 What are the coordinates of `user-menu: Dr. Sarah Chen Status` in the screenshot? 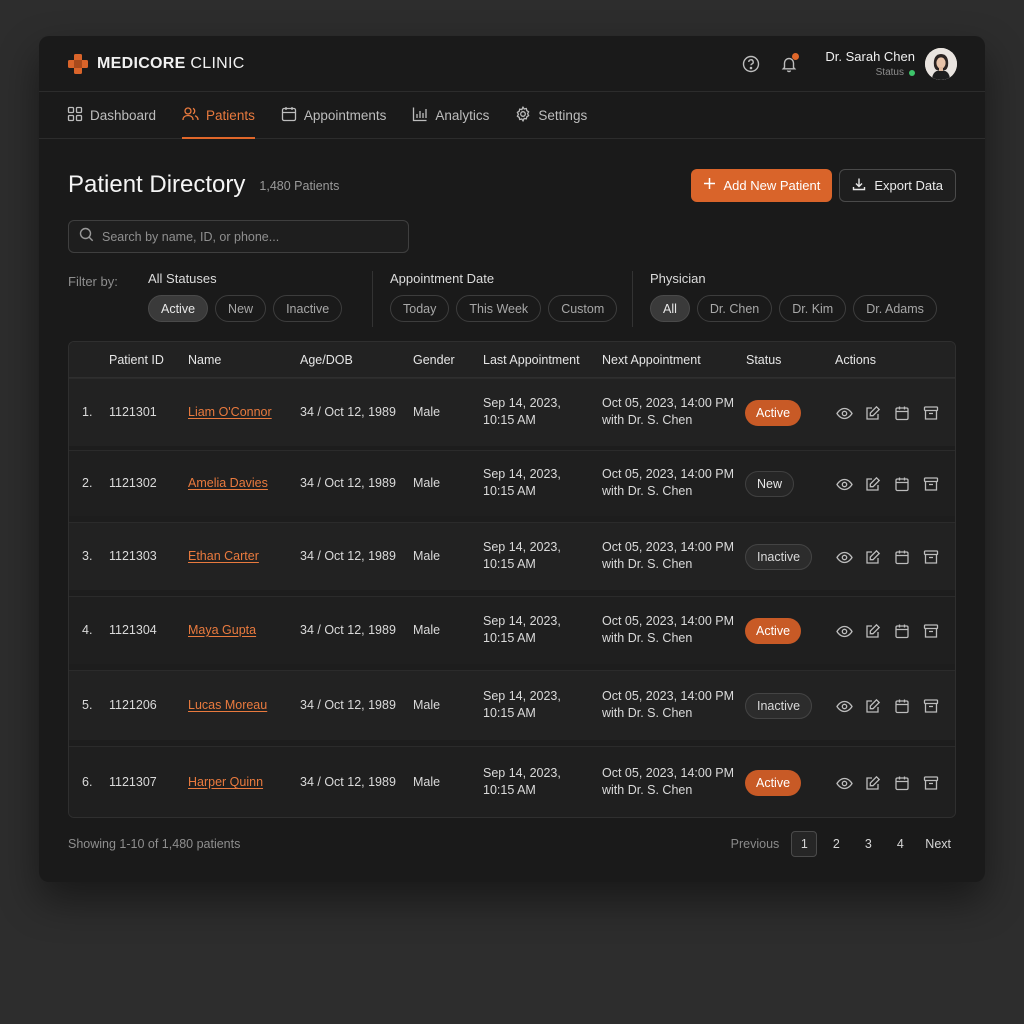 It's located at (891, 63).